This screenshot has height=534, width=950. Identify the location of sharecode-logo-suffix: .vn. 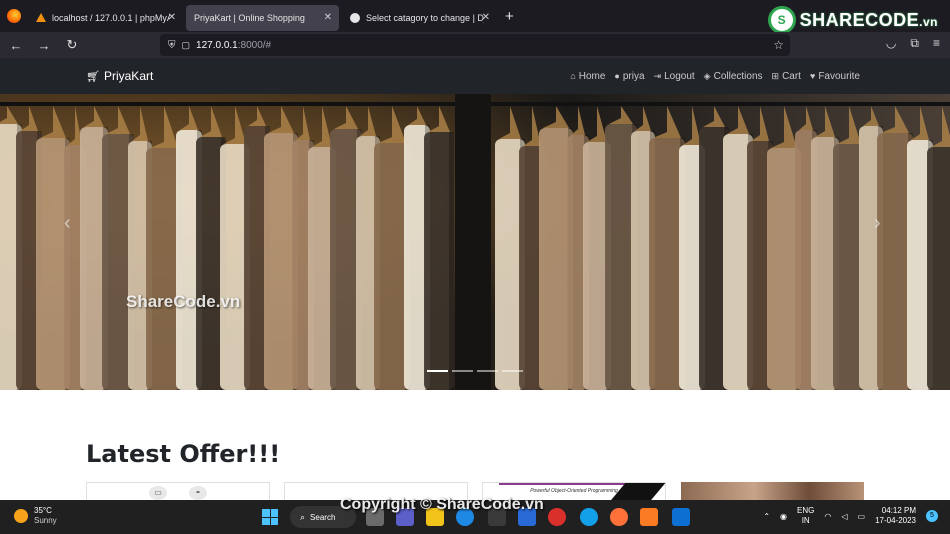
(928, 21).